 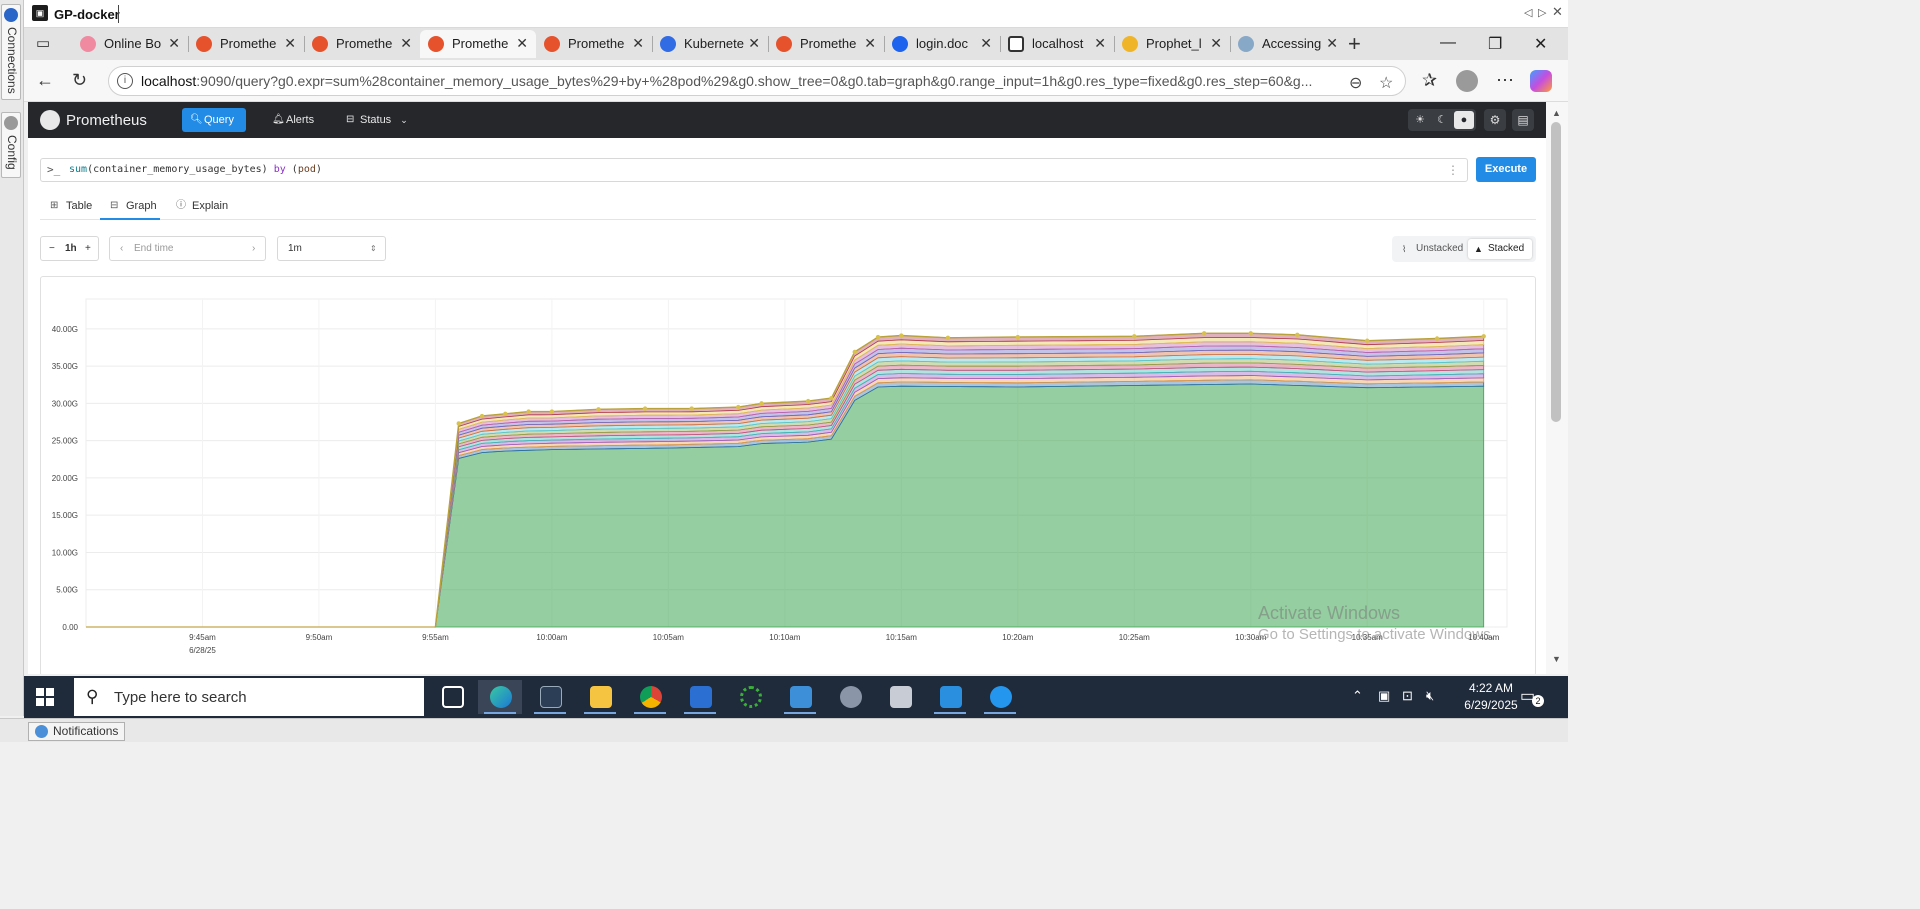 What do you see at coordinates (1357, 696) in the screenshot?
I see `tray-chevron-icon: ⌃` at bounding box center [1357, 696].